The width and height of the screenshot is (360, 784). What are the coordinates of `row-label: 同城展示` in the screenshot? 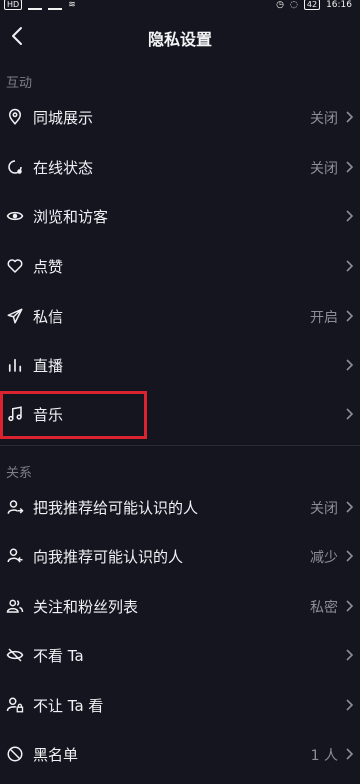 It's located at (63, 118).